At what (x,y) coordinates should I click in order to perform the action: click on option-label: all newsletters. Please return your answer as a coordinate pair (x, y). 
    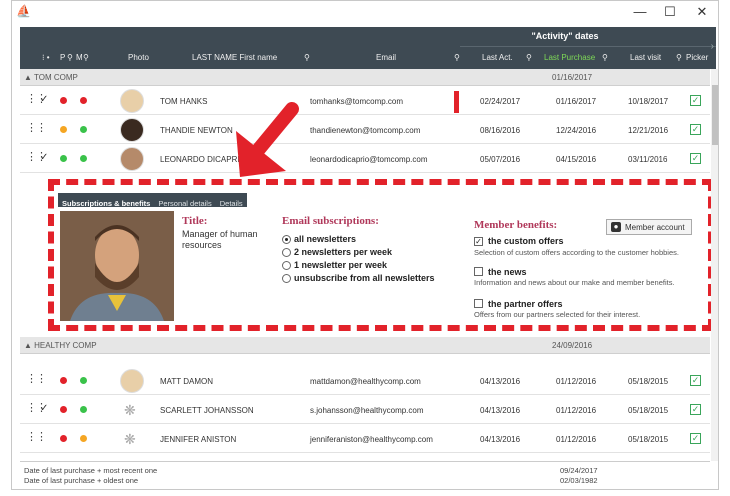
    Looking at the image, I should click on (325, 239).